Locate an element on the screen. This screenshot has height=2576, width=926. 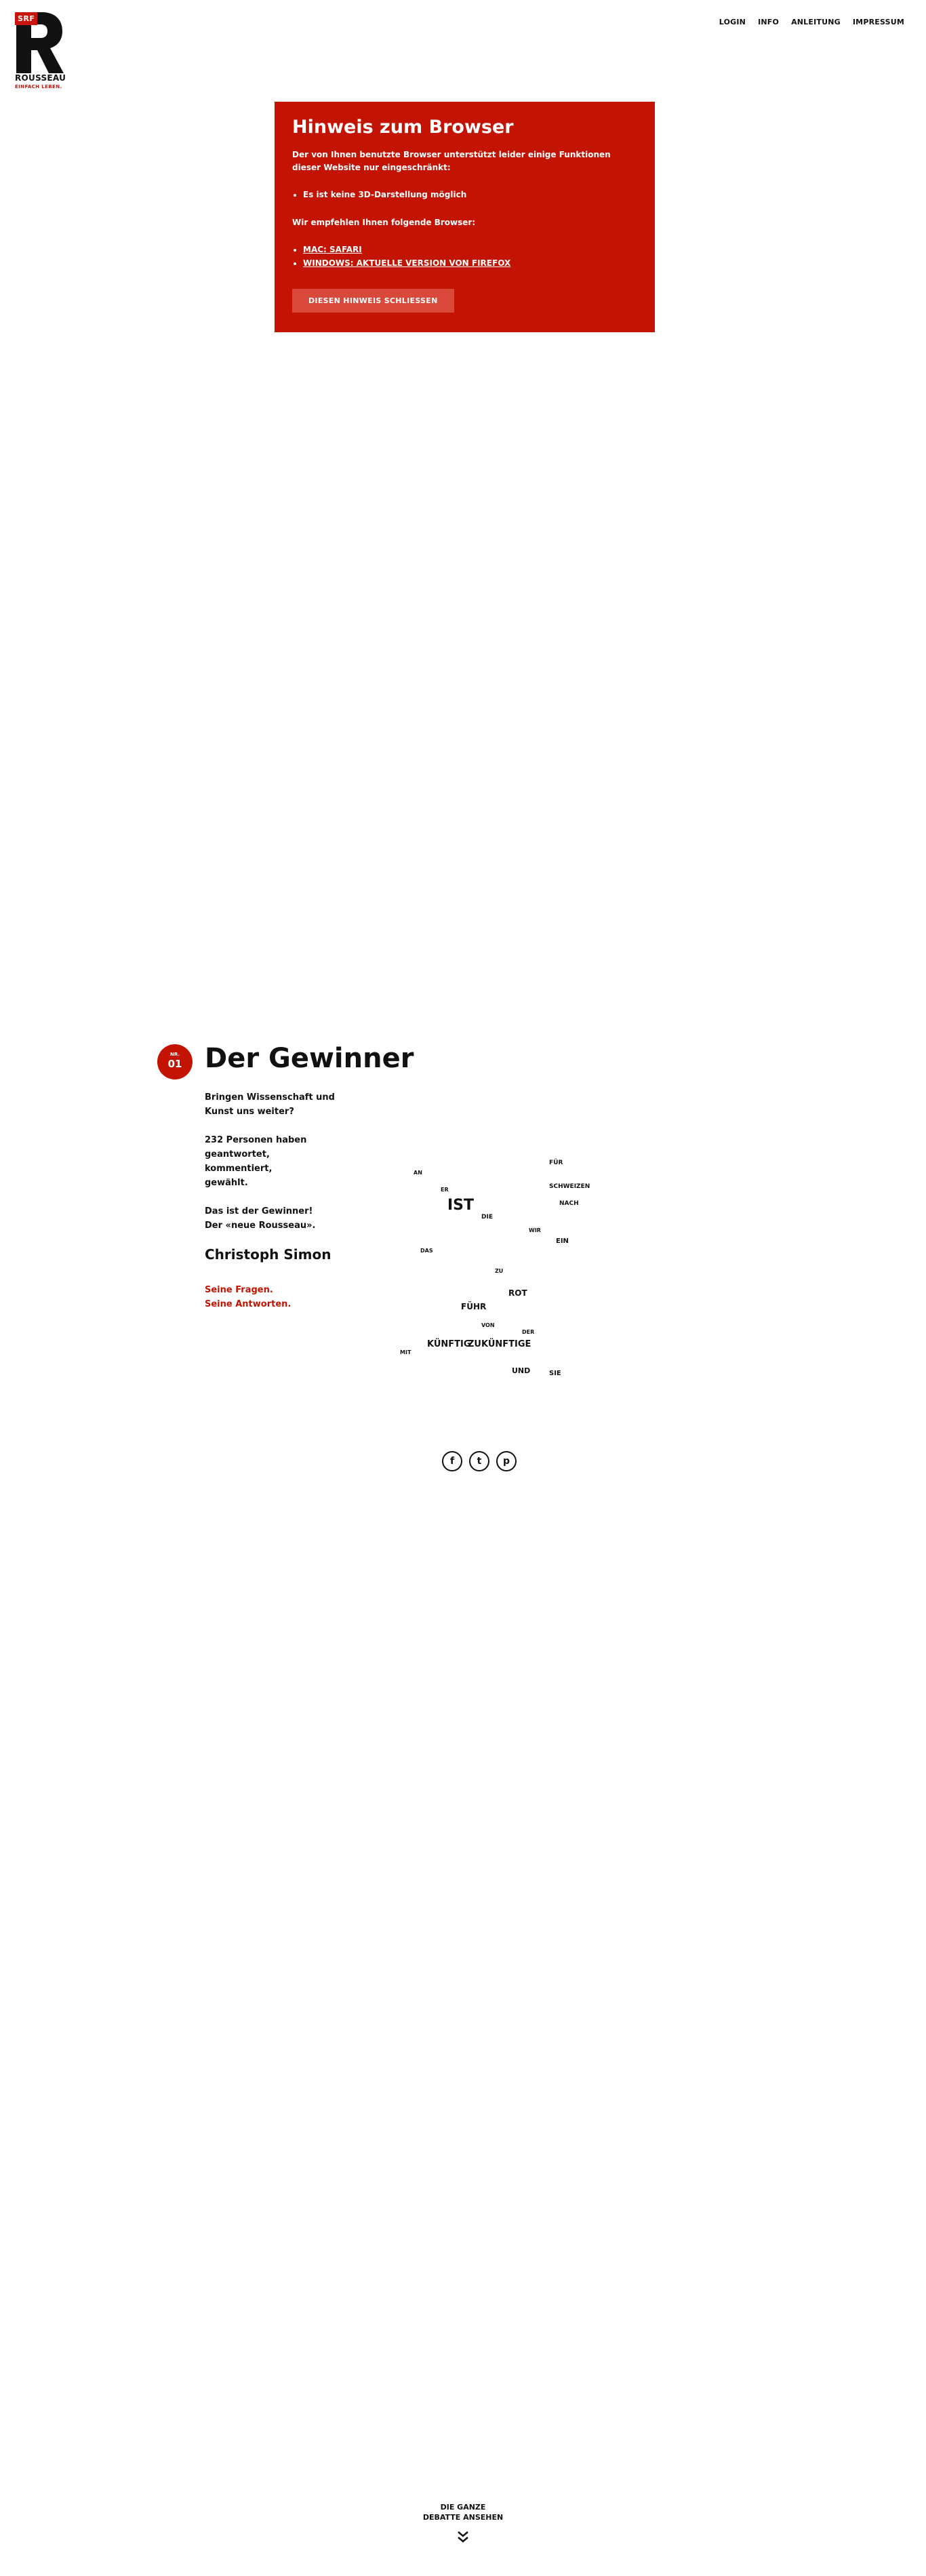
word-cloud-word: AN is located at coordinates (418, 1173).